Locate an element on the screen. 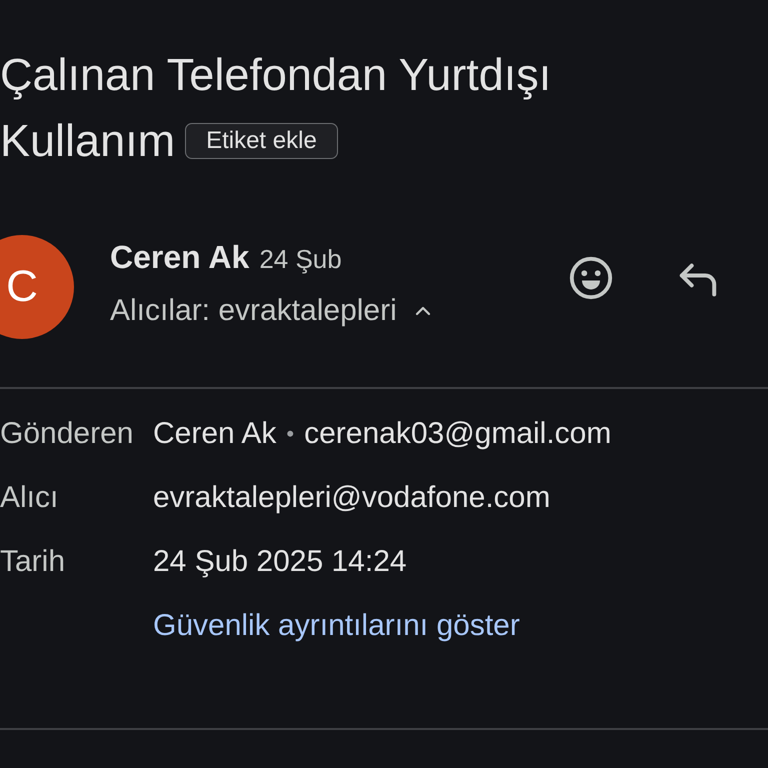 The image size is (768, 768). detail-label: Tarih is located at coordinates (33, 562).